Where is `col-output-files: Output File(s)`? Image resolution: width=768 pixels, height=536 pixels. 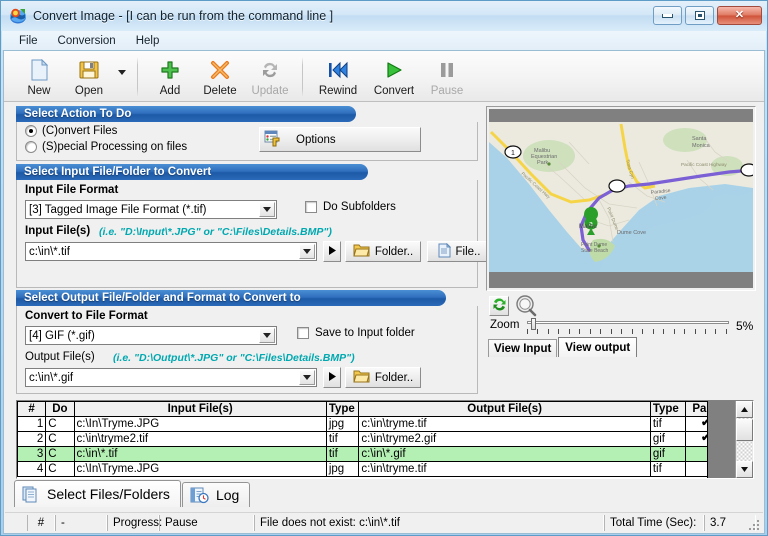 col-output-files: Output File(s) is located at coordinates (504, 409).